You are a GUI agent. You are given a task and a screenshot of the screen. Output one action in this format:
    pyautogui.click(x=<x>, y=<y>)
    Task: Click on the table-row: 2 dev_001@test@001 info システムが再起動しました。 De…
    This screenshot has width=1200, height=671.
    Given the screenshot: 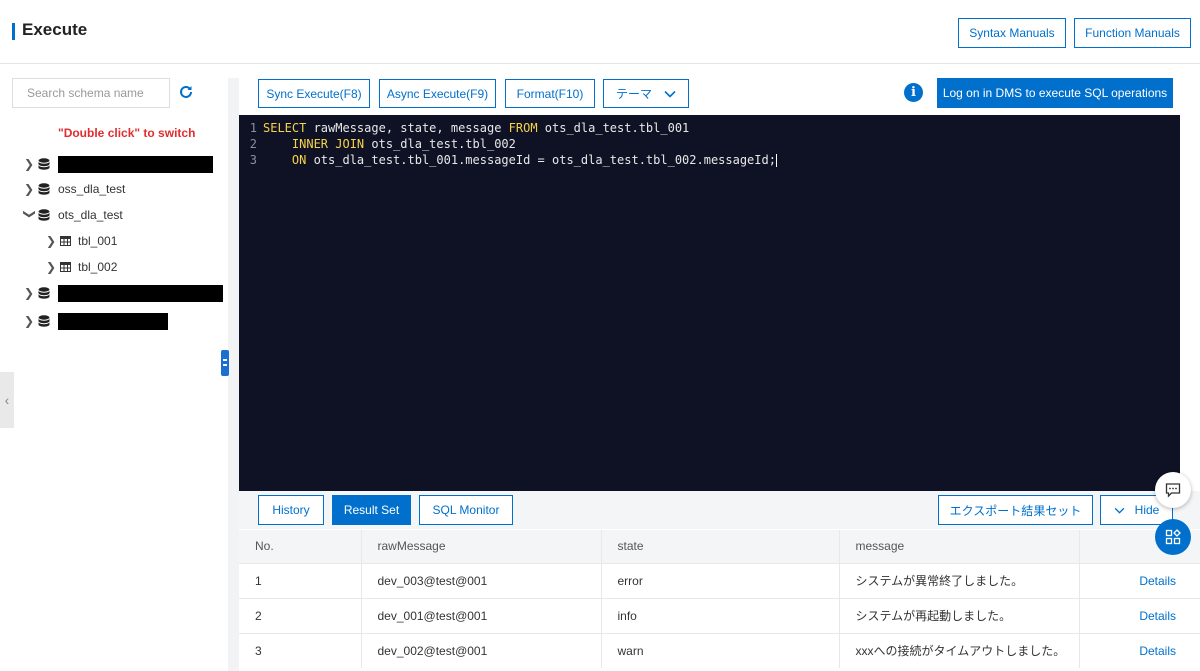 What is the action you would take?
    pyautogui.click(x=719, y=615)
    